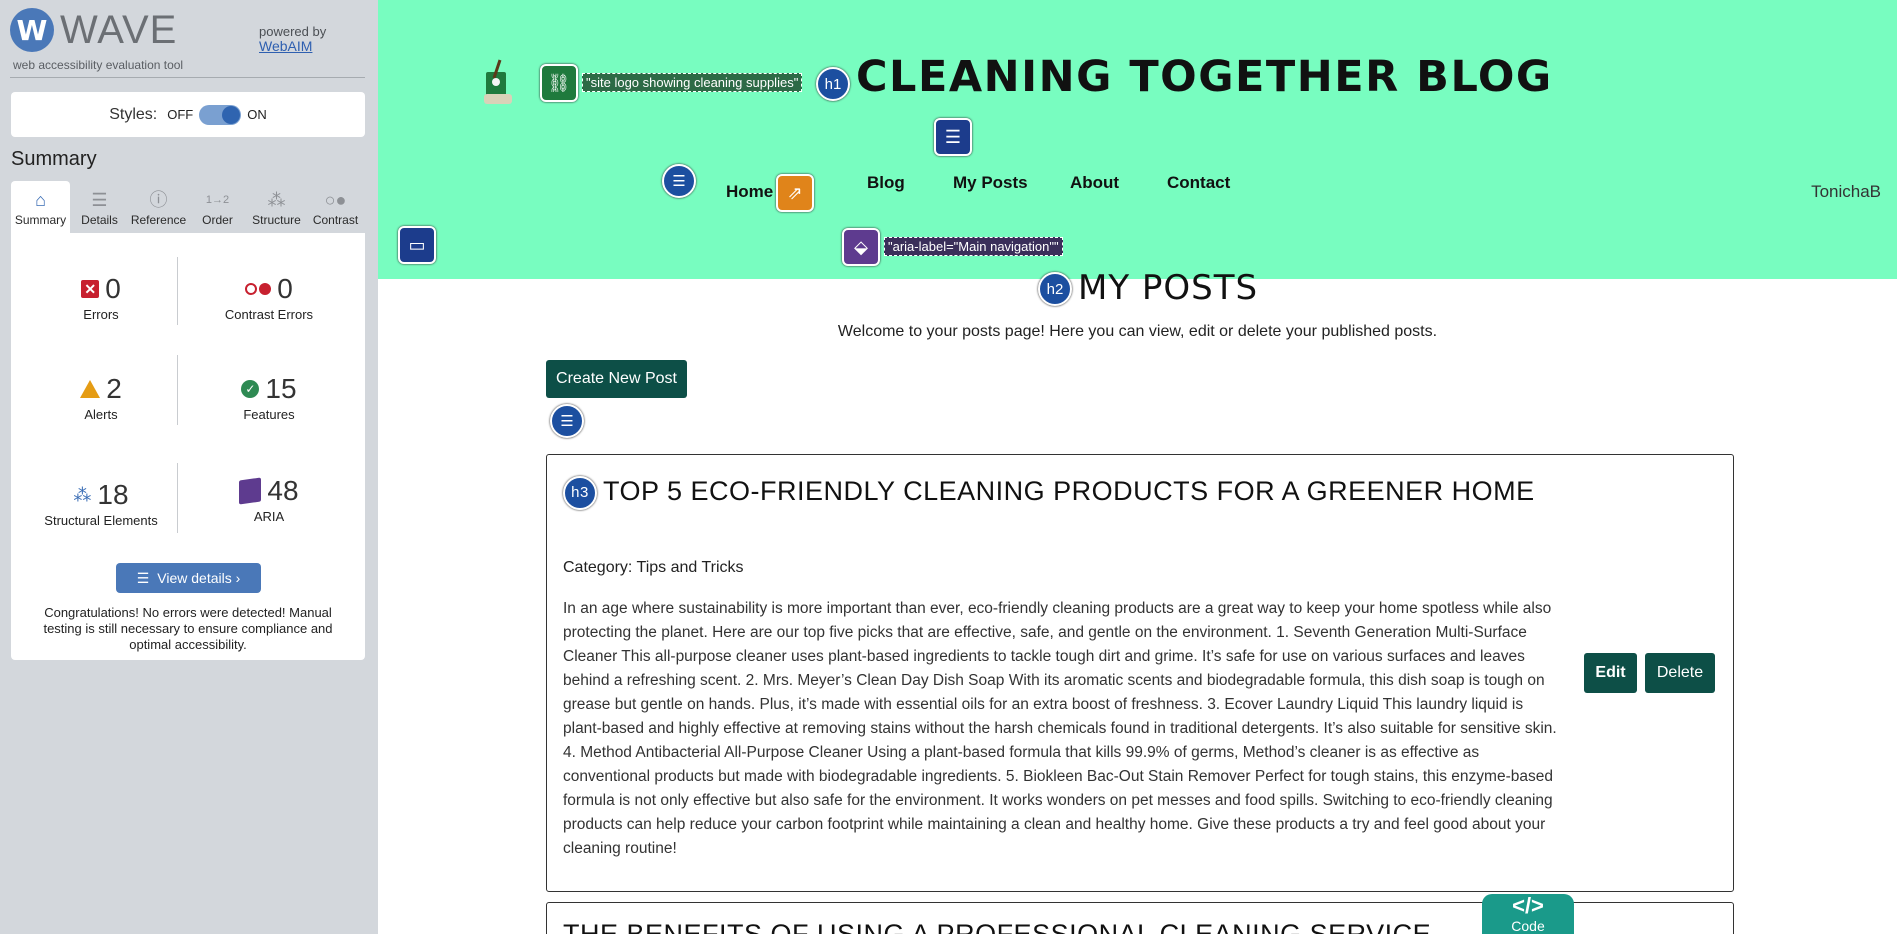  What do you see at coordinates (886, 183) in the screenshot?
I see `nav-blog: Blog` at bounding box center [886, 183].